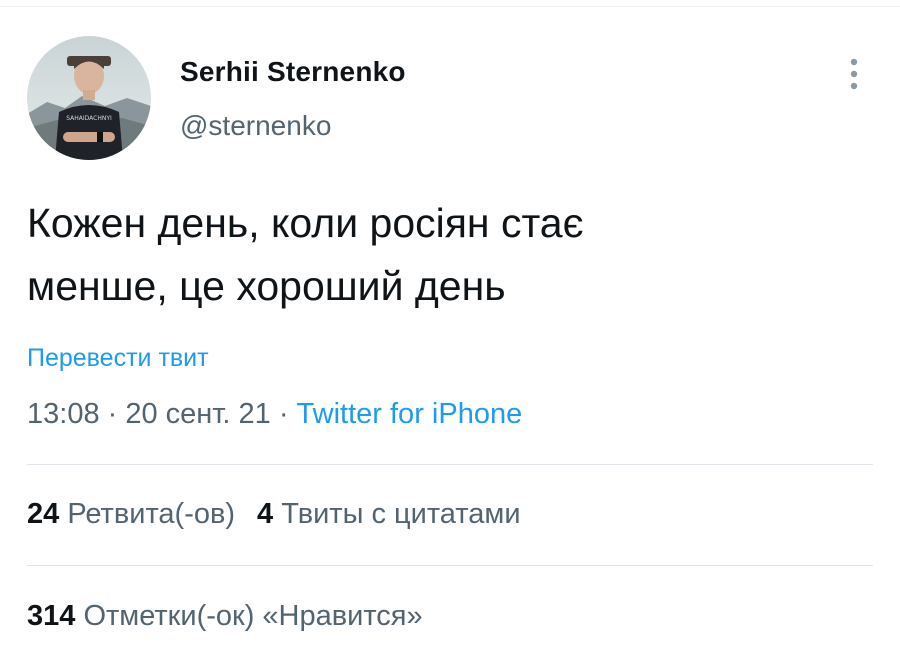  What do you see at coordinates (410, 414) in the screenshot?
I see `tweet-source-link: Twitter for iPhone` at bounding box center [410, 414].